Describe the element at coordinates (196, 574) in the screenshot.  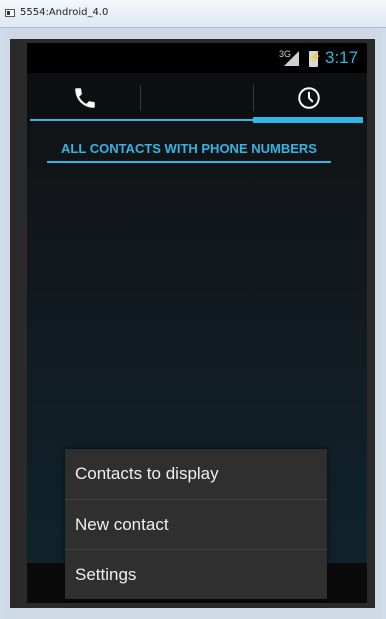
I see `menu-item-settings: Settings` at that location.